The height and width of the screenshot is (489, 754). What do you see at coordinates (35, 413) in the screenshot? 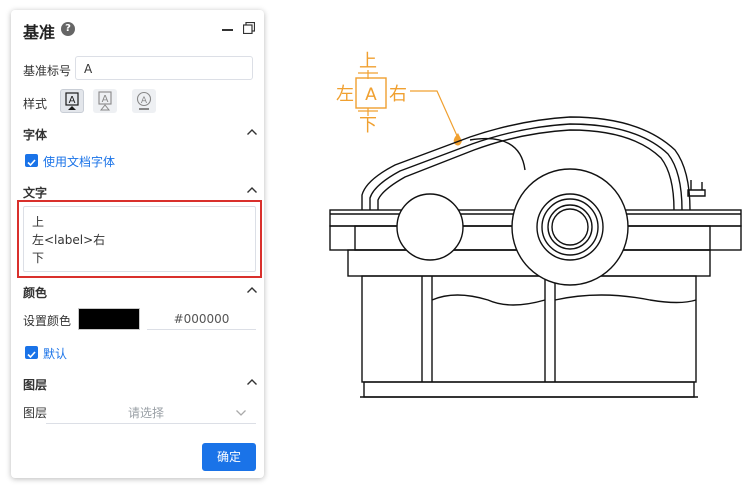
I see `layer-label: 图层` at bounding box center [35, 413].